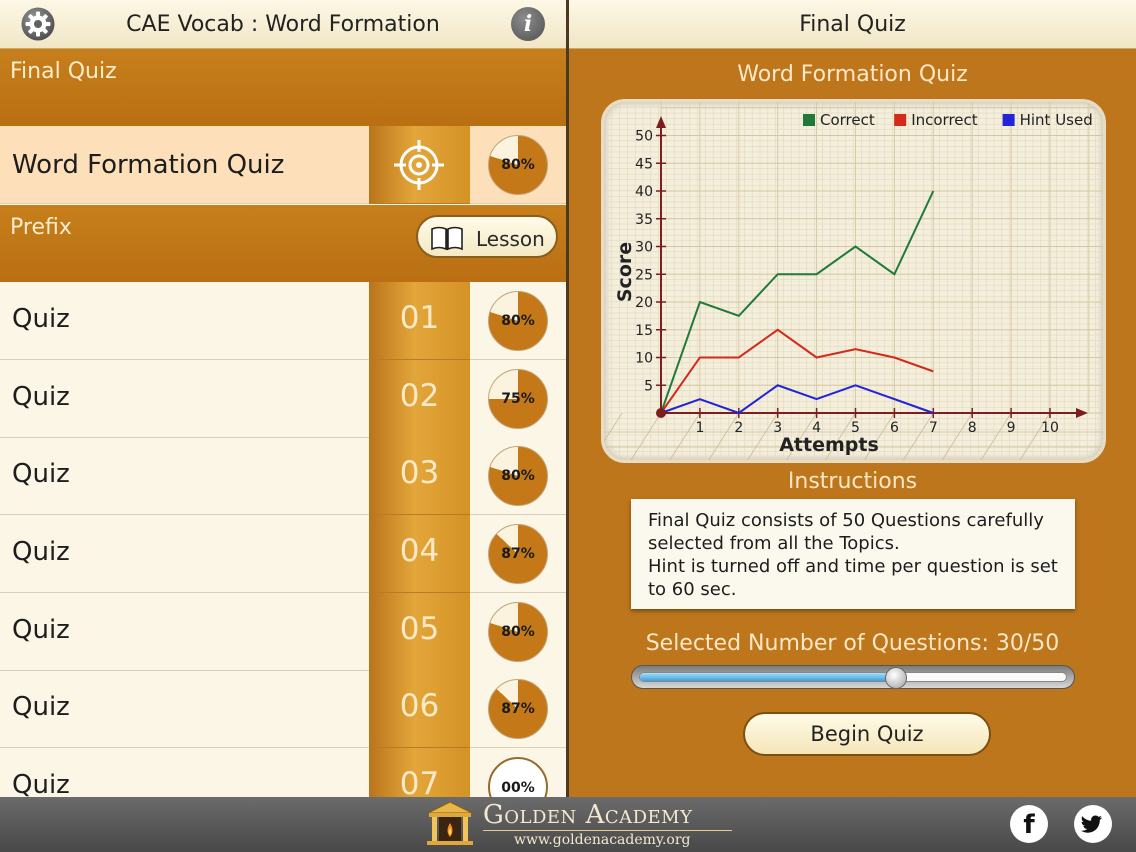  What do you see at coordinates (607, 830) in the screenshot?
I see `brand-underline` at bounding box center [607, 830].